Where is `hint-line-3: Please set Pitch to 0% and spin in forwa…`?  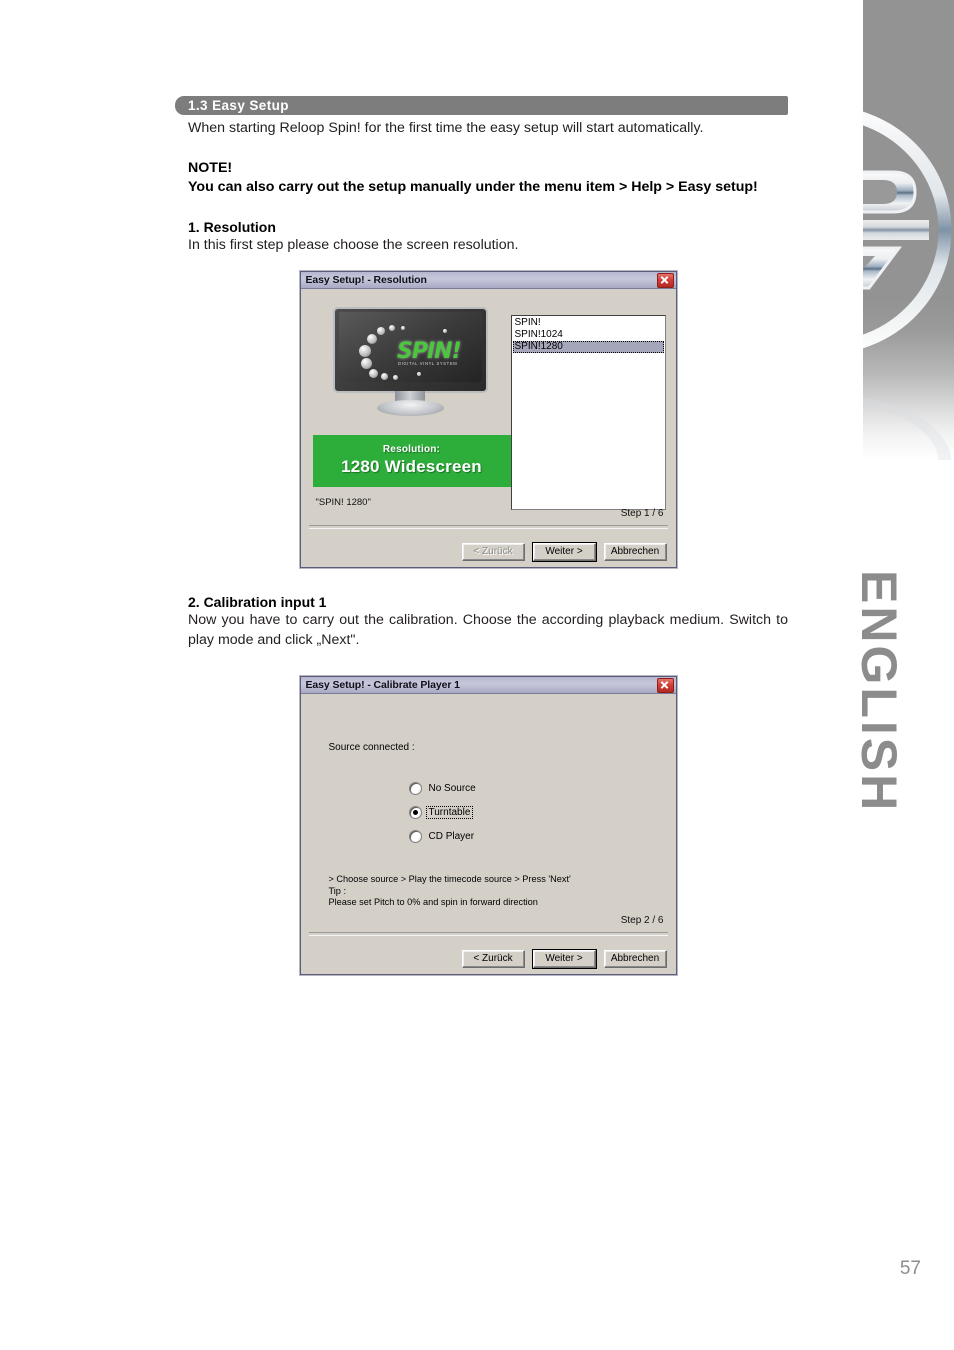 hint-line-3: Please set Pitch to 0% and spin in forwa… is located at coordinates (433, 902).